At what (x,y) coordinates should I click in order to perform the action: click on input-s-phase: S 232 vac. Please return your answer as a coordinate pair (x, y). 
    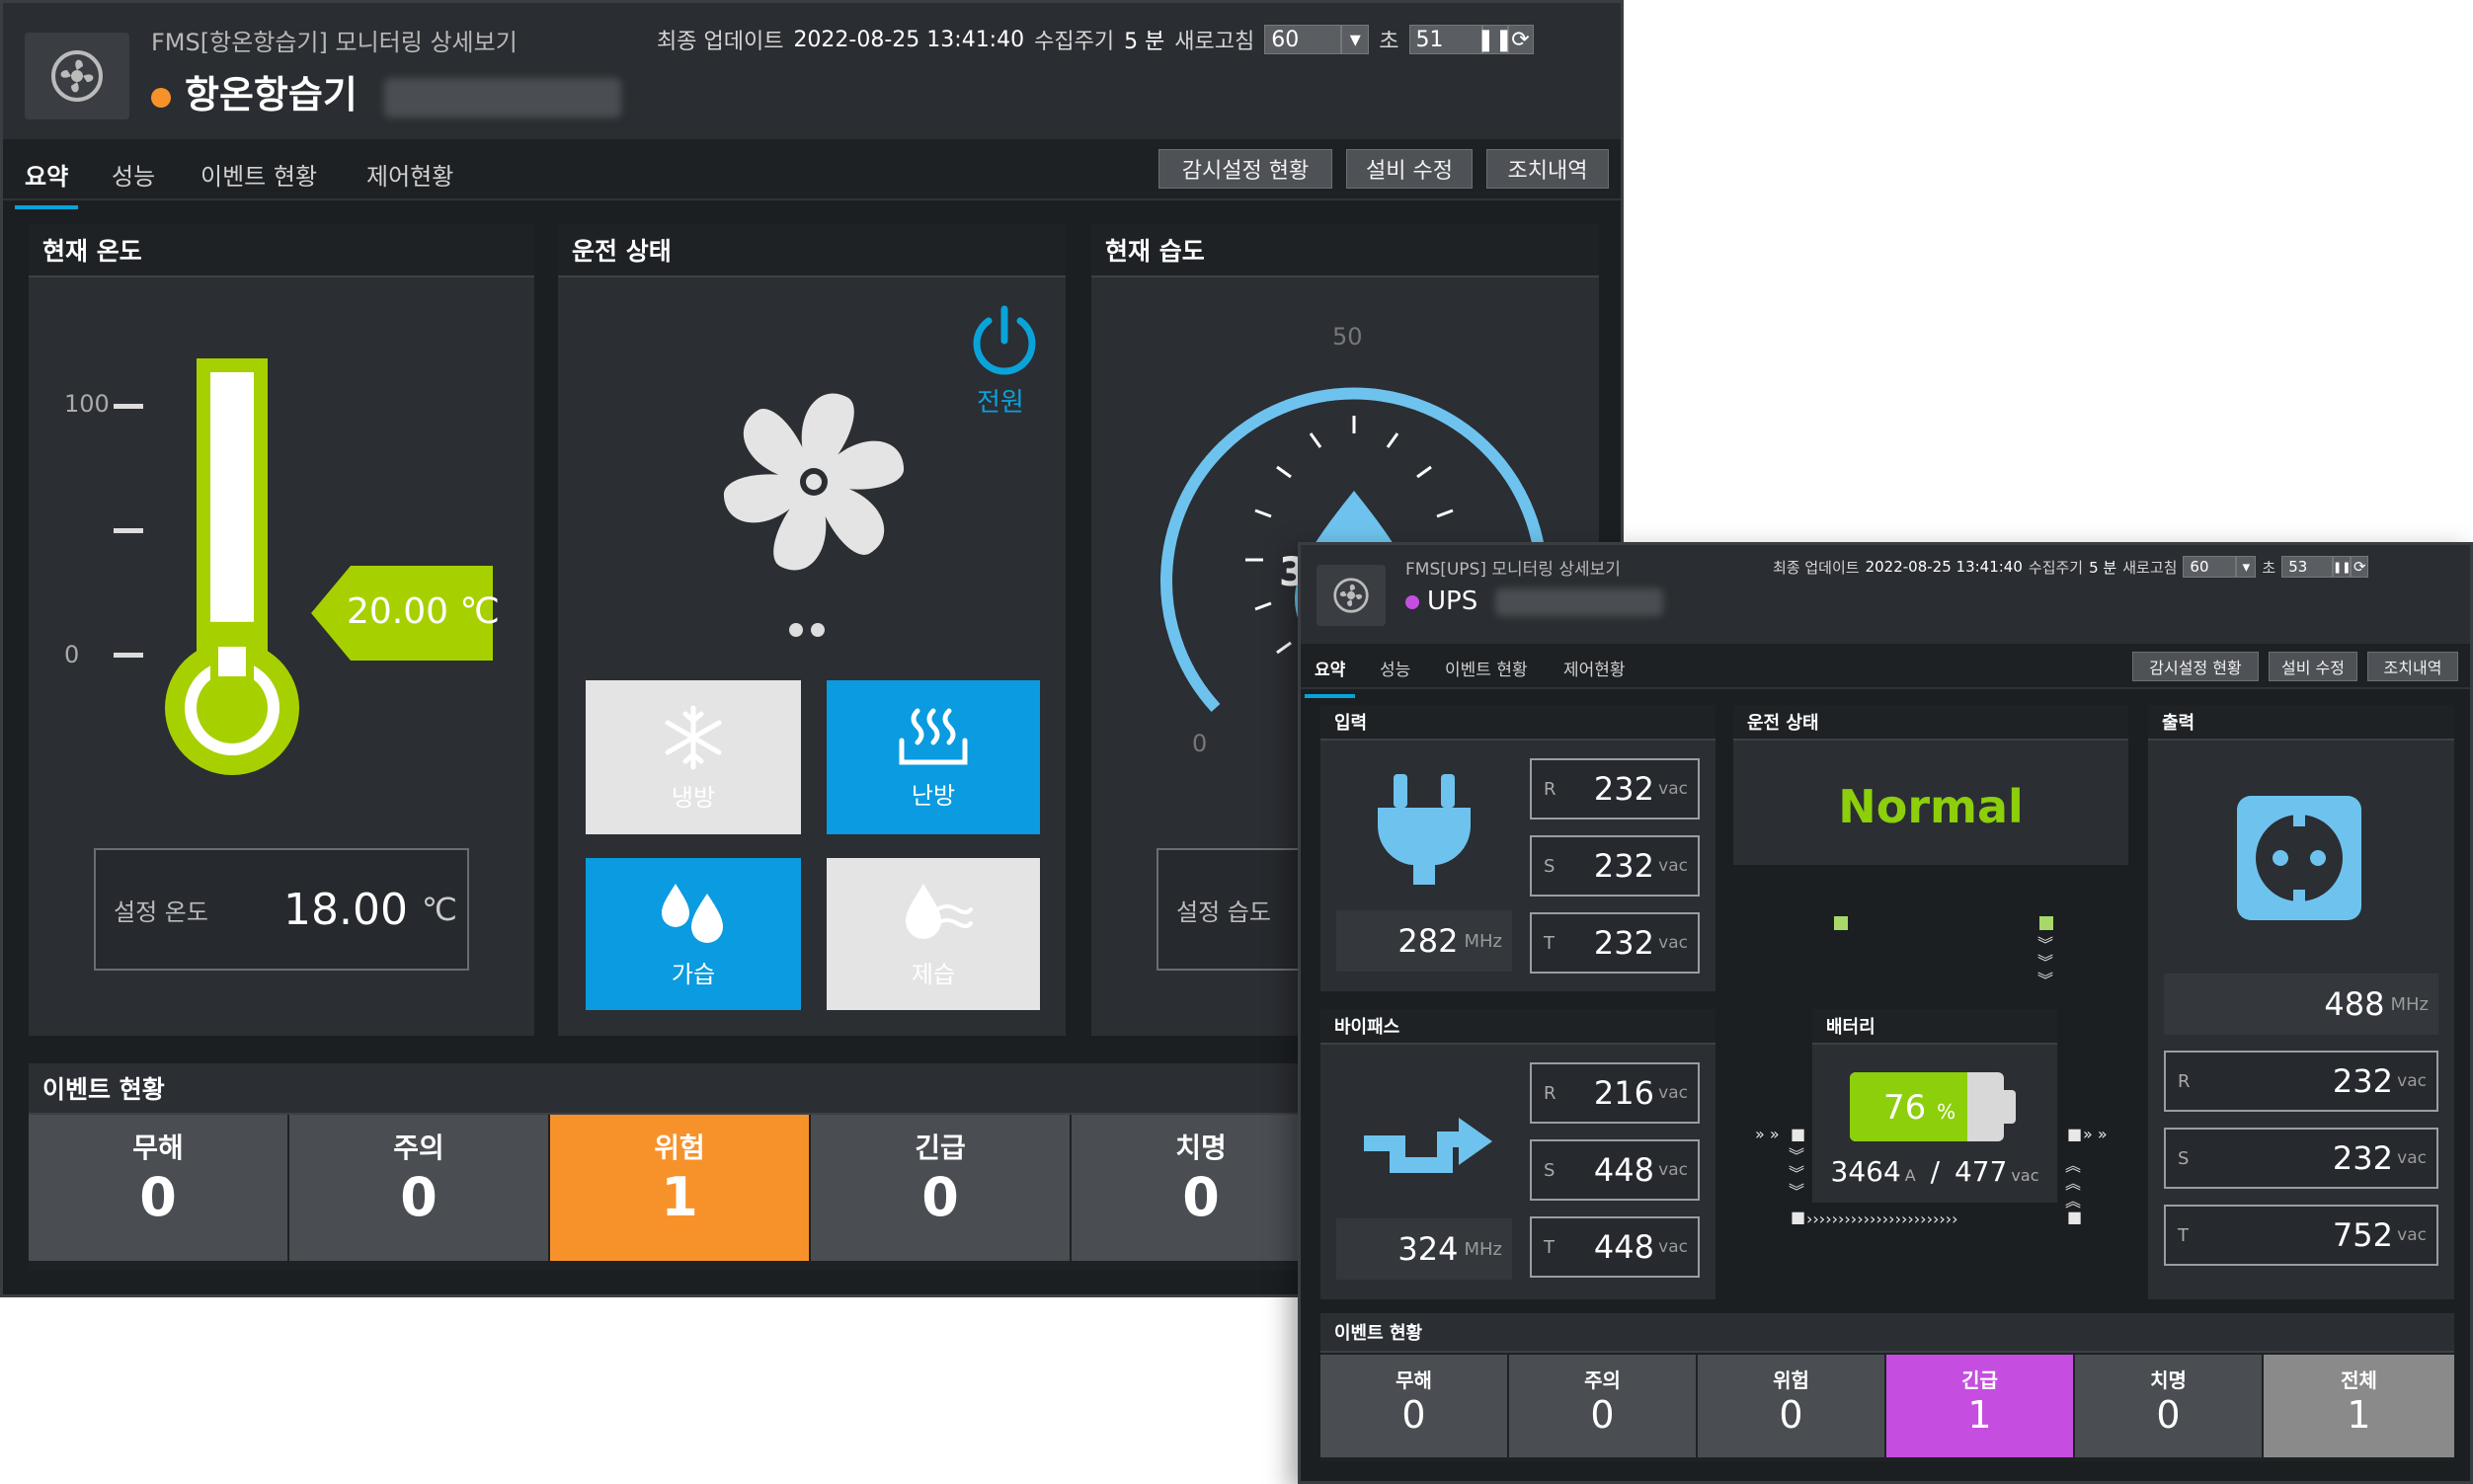
    Looking at the image, I should click on (1615, 866).